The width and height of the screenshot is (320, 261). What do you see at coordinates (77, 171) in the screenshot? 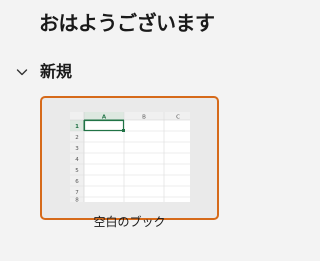
I see `row-header-5: 5` at bounding box center [77, 171].